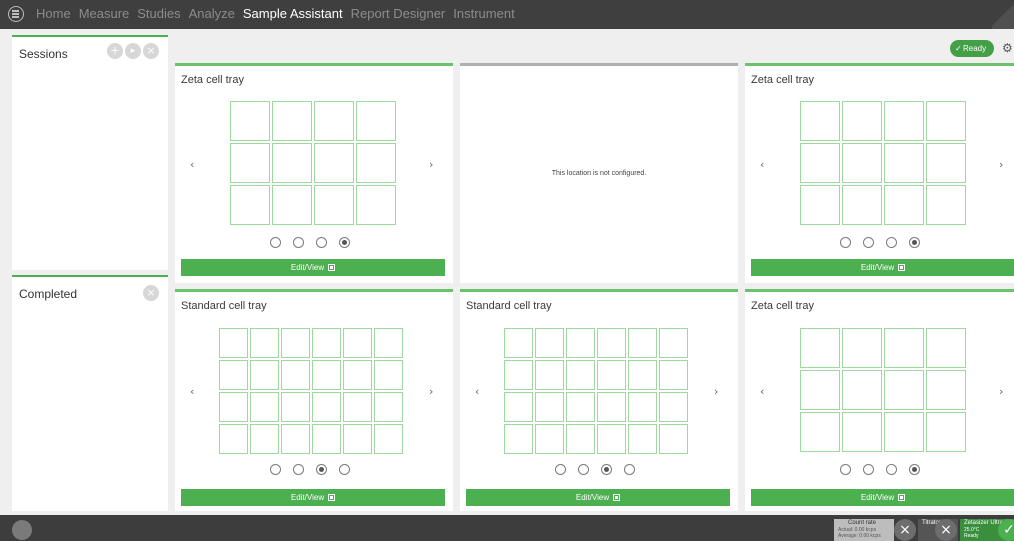 Image resolution: width=1014 pixels, height=541 pixels. I want to click on menu-icon, so click(16, 14).